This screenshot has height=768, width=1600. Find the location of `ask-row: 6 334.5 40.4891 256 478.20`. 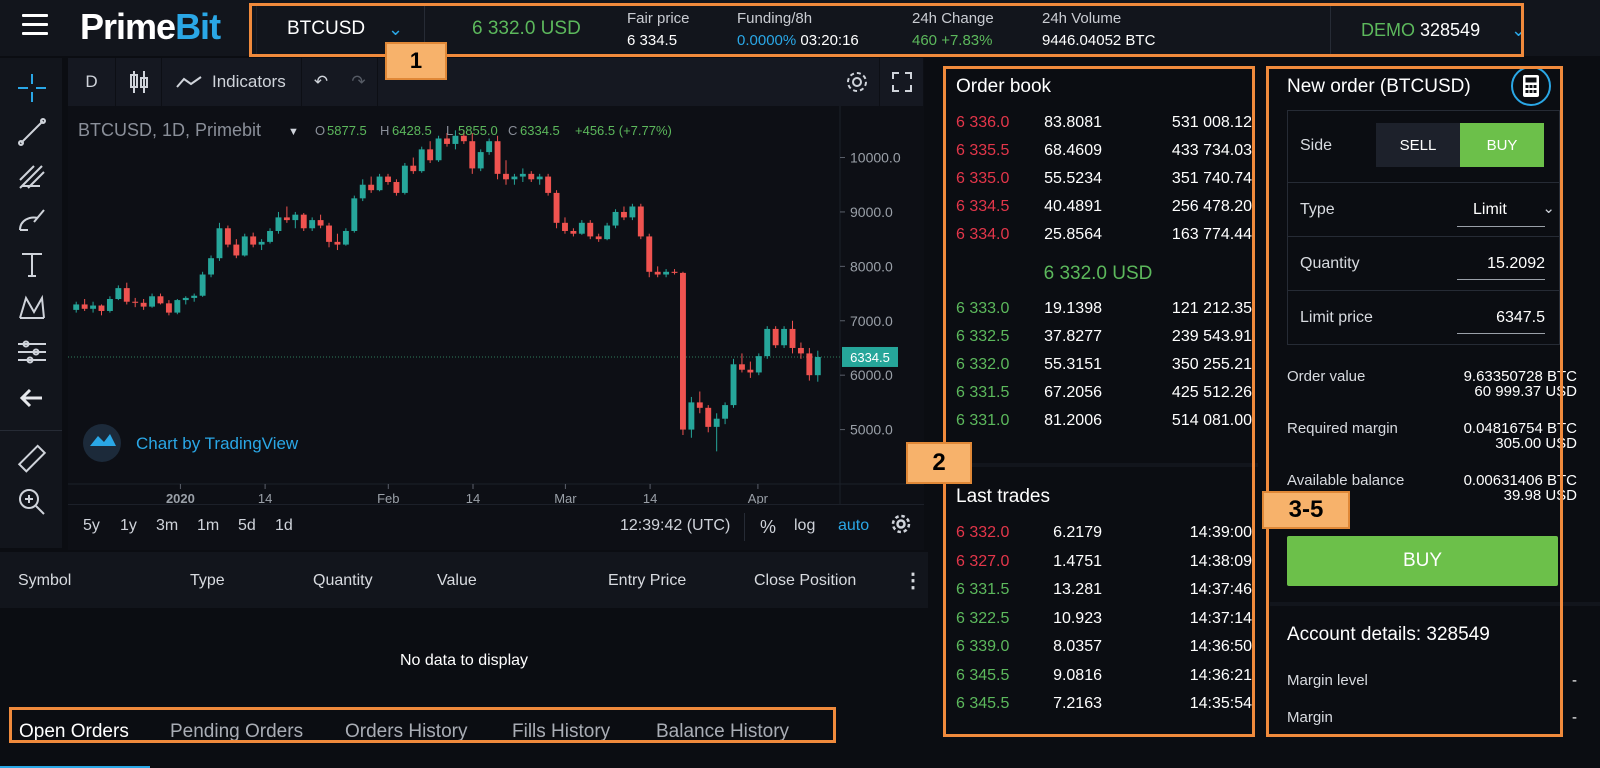

ask-row: 6 334.5 40.4891 256 478.20 is located at coordinates (1104, 212).